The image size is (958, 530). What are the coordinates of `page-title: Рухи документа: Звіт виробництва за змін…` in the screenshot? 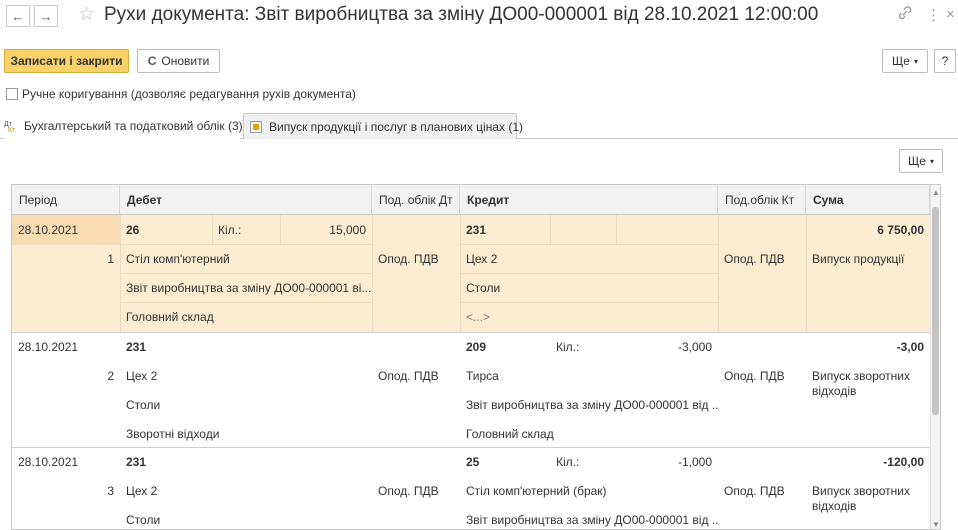 It's located at (461, 14).